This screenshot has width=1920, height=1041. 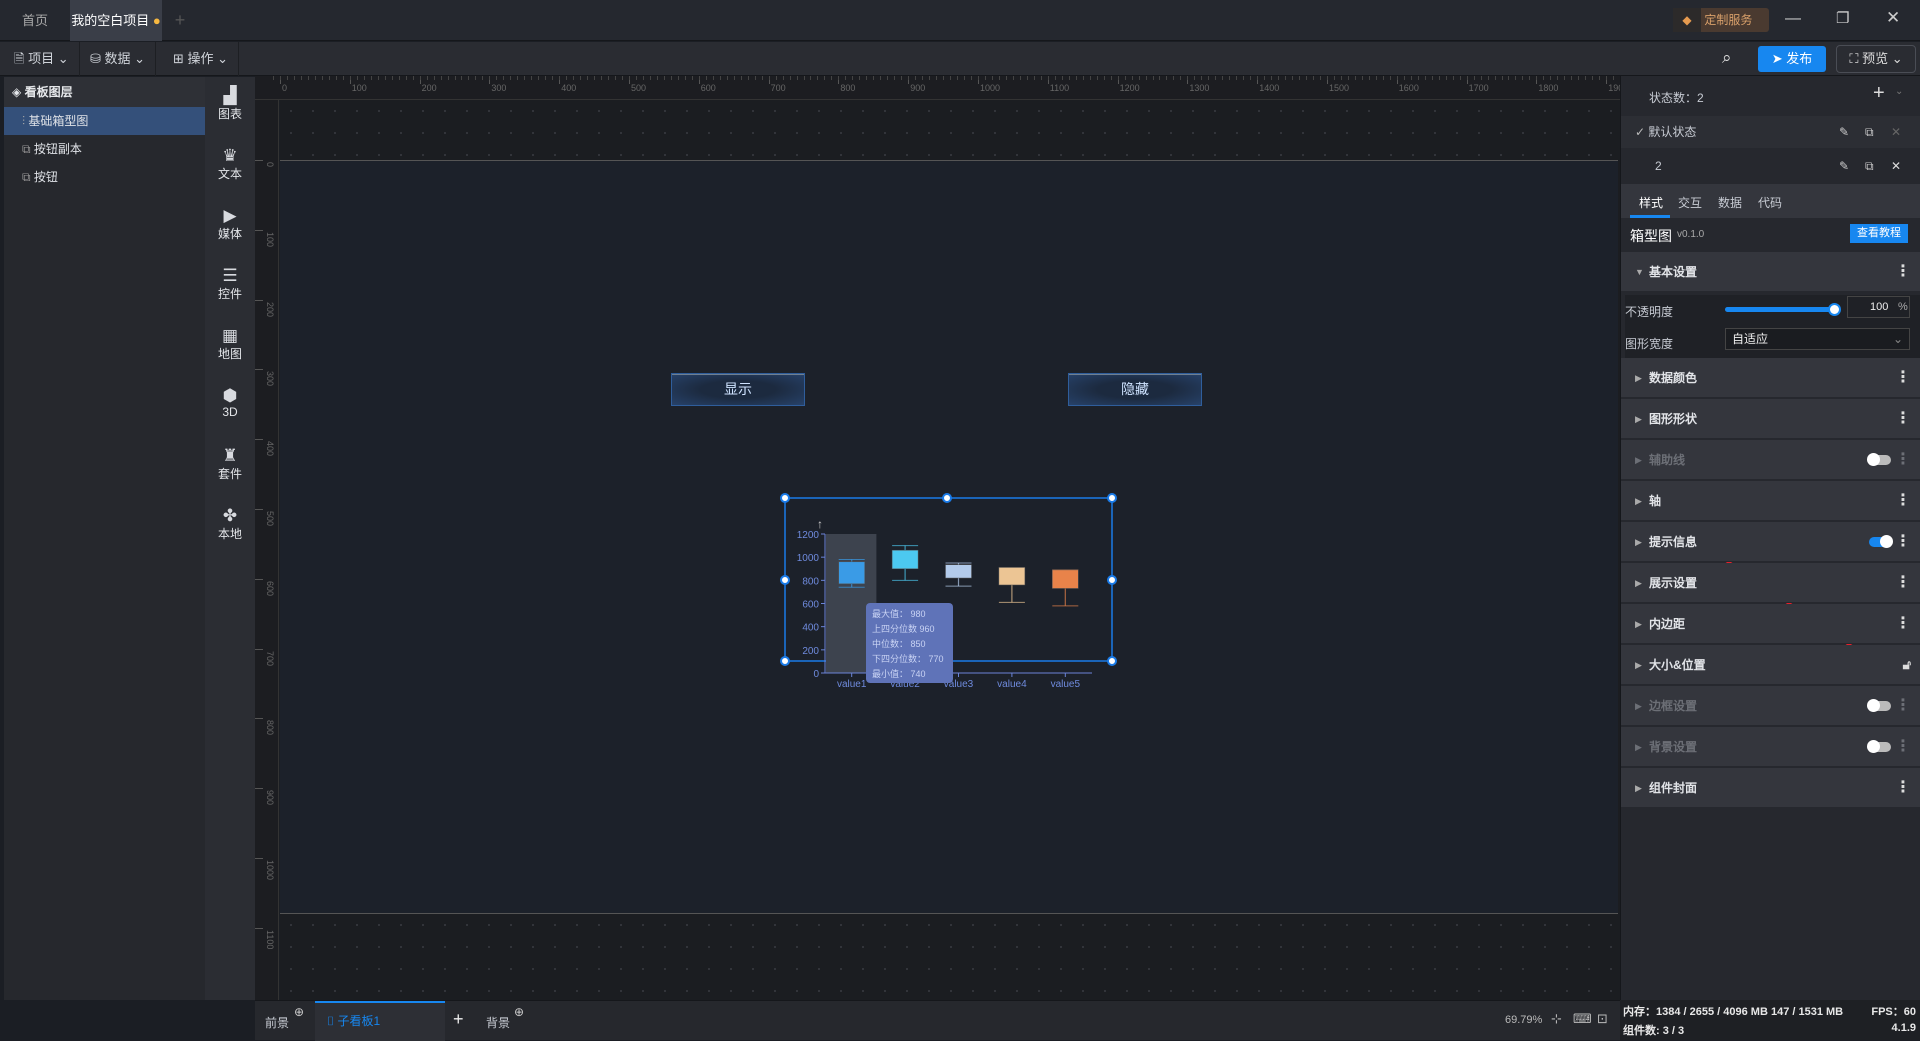 I want to click on foreground-tab: 前景, so click(x=277, y=1022).